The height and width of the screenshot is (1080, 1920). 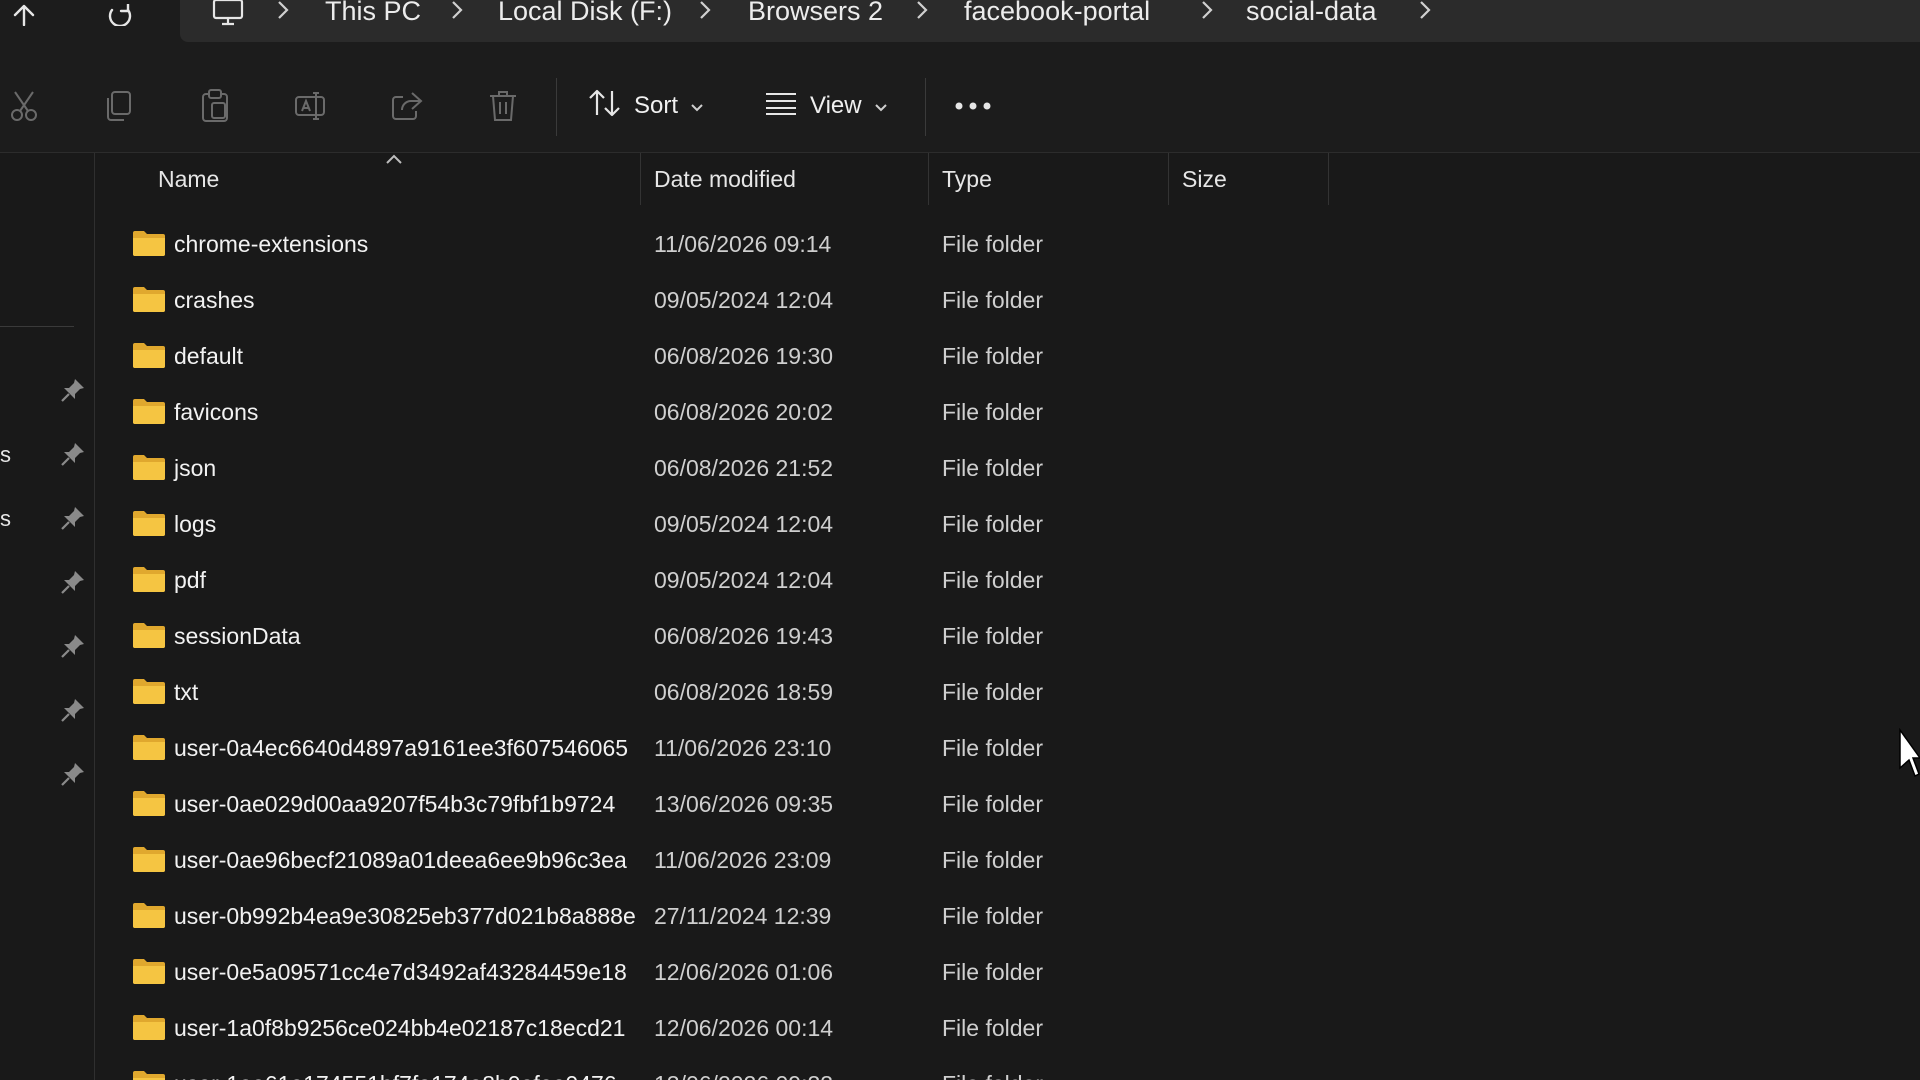 I want to click on file-row: json 06/08/2026 21:52 File folder, so click(x=716, y=468).